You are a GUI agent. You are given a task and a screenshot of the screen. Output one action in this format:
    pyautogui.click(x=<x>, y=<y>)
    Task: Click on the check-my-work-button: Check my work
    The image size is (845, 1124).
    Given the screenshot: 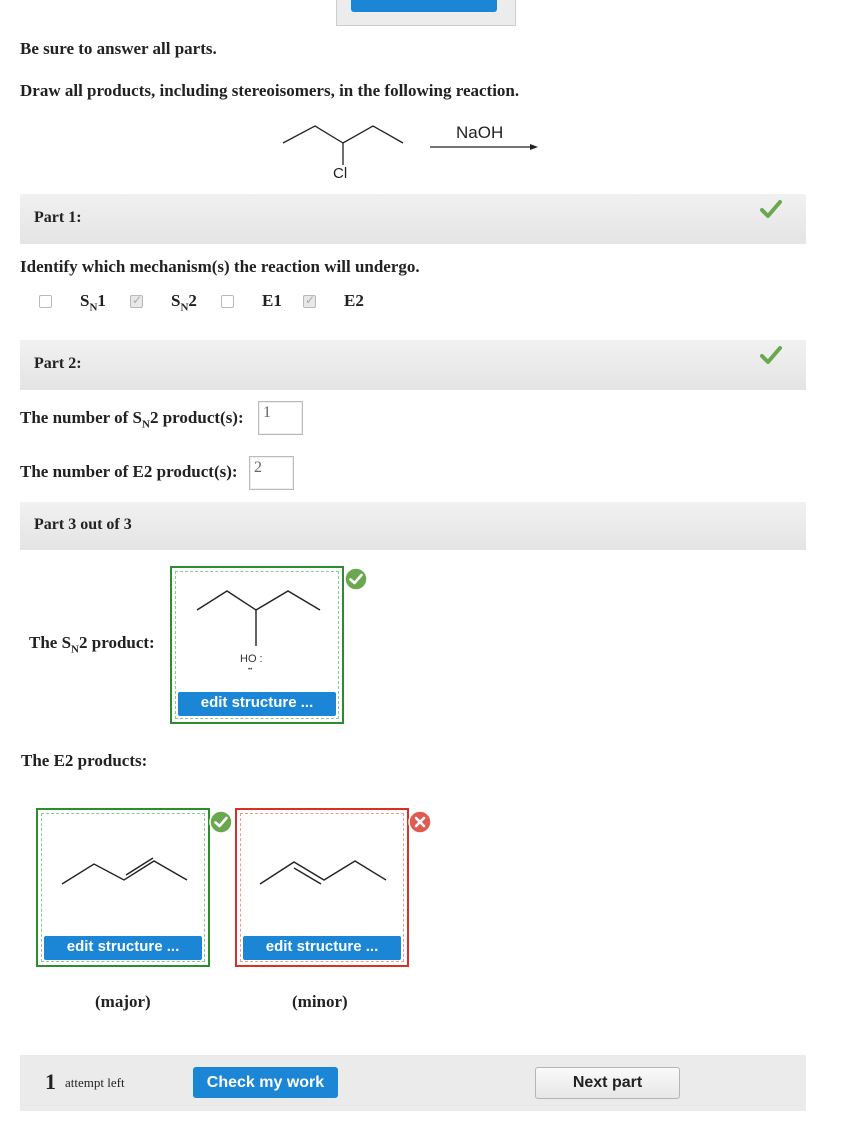 What is the action you would take?
    pyautogui.click(x=265, y=1082)
    